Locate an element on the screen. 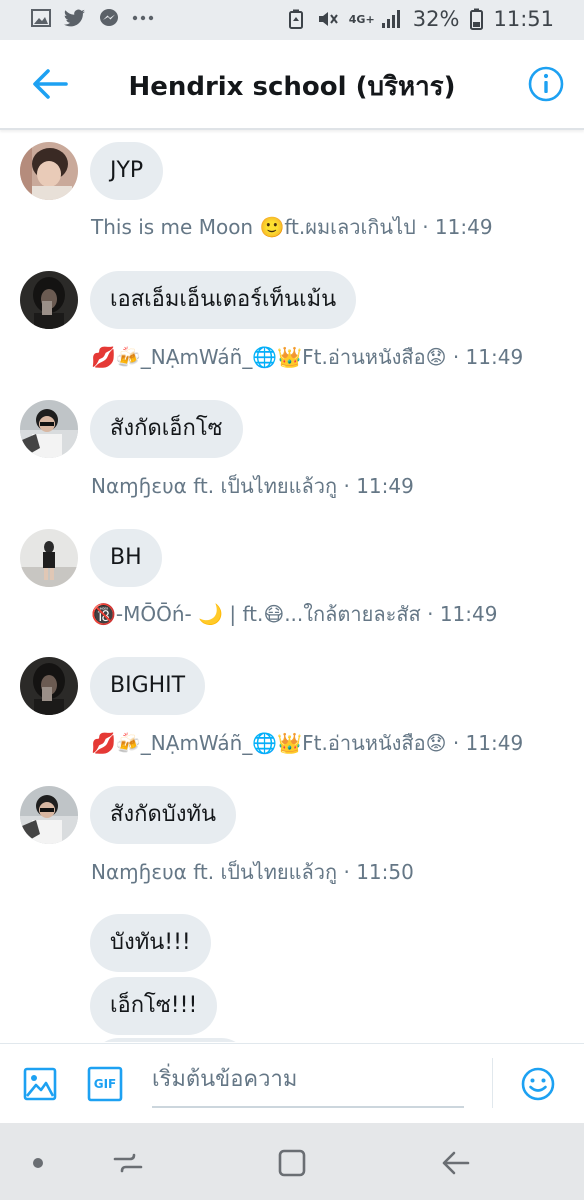  mute-icon is located at coordinates (328, 19).